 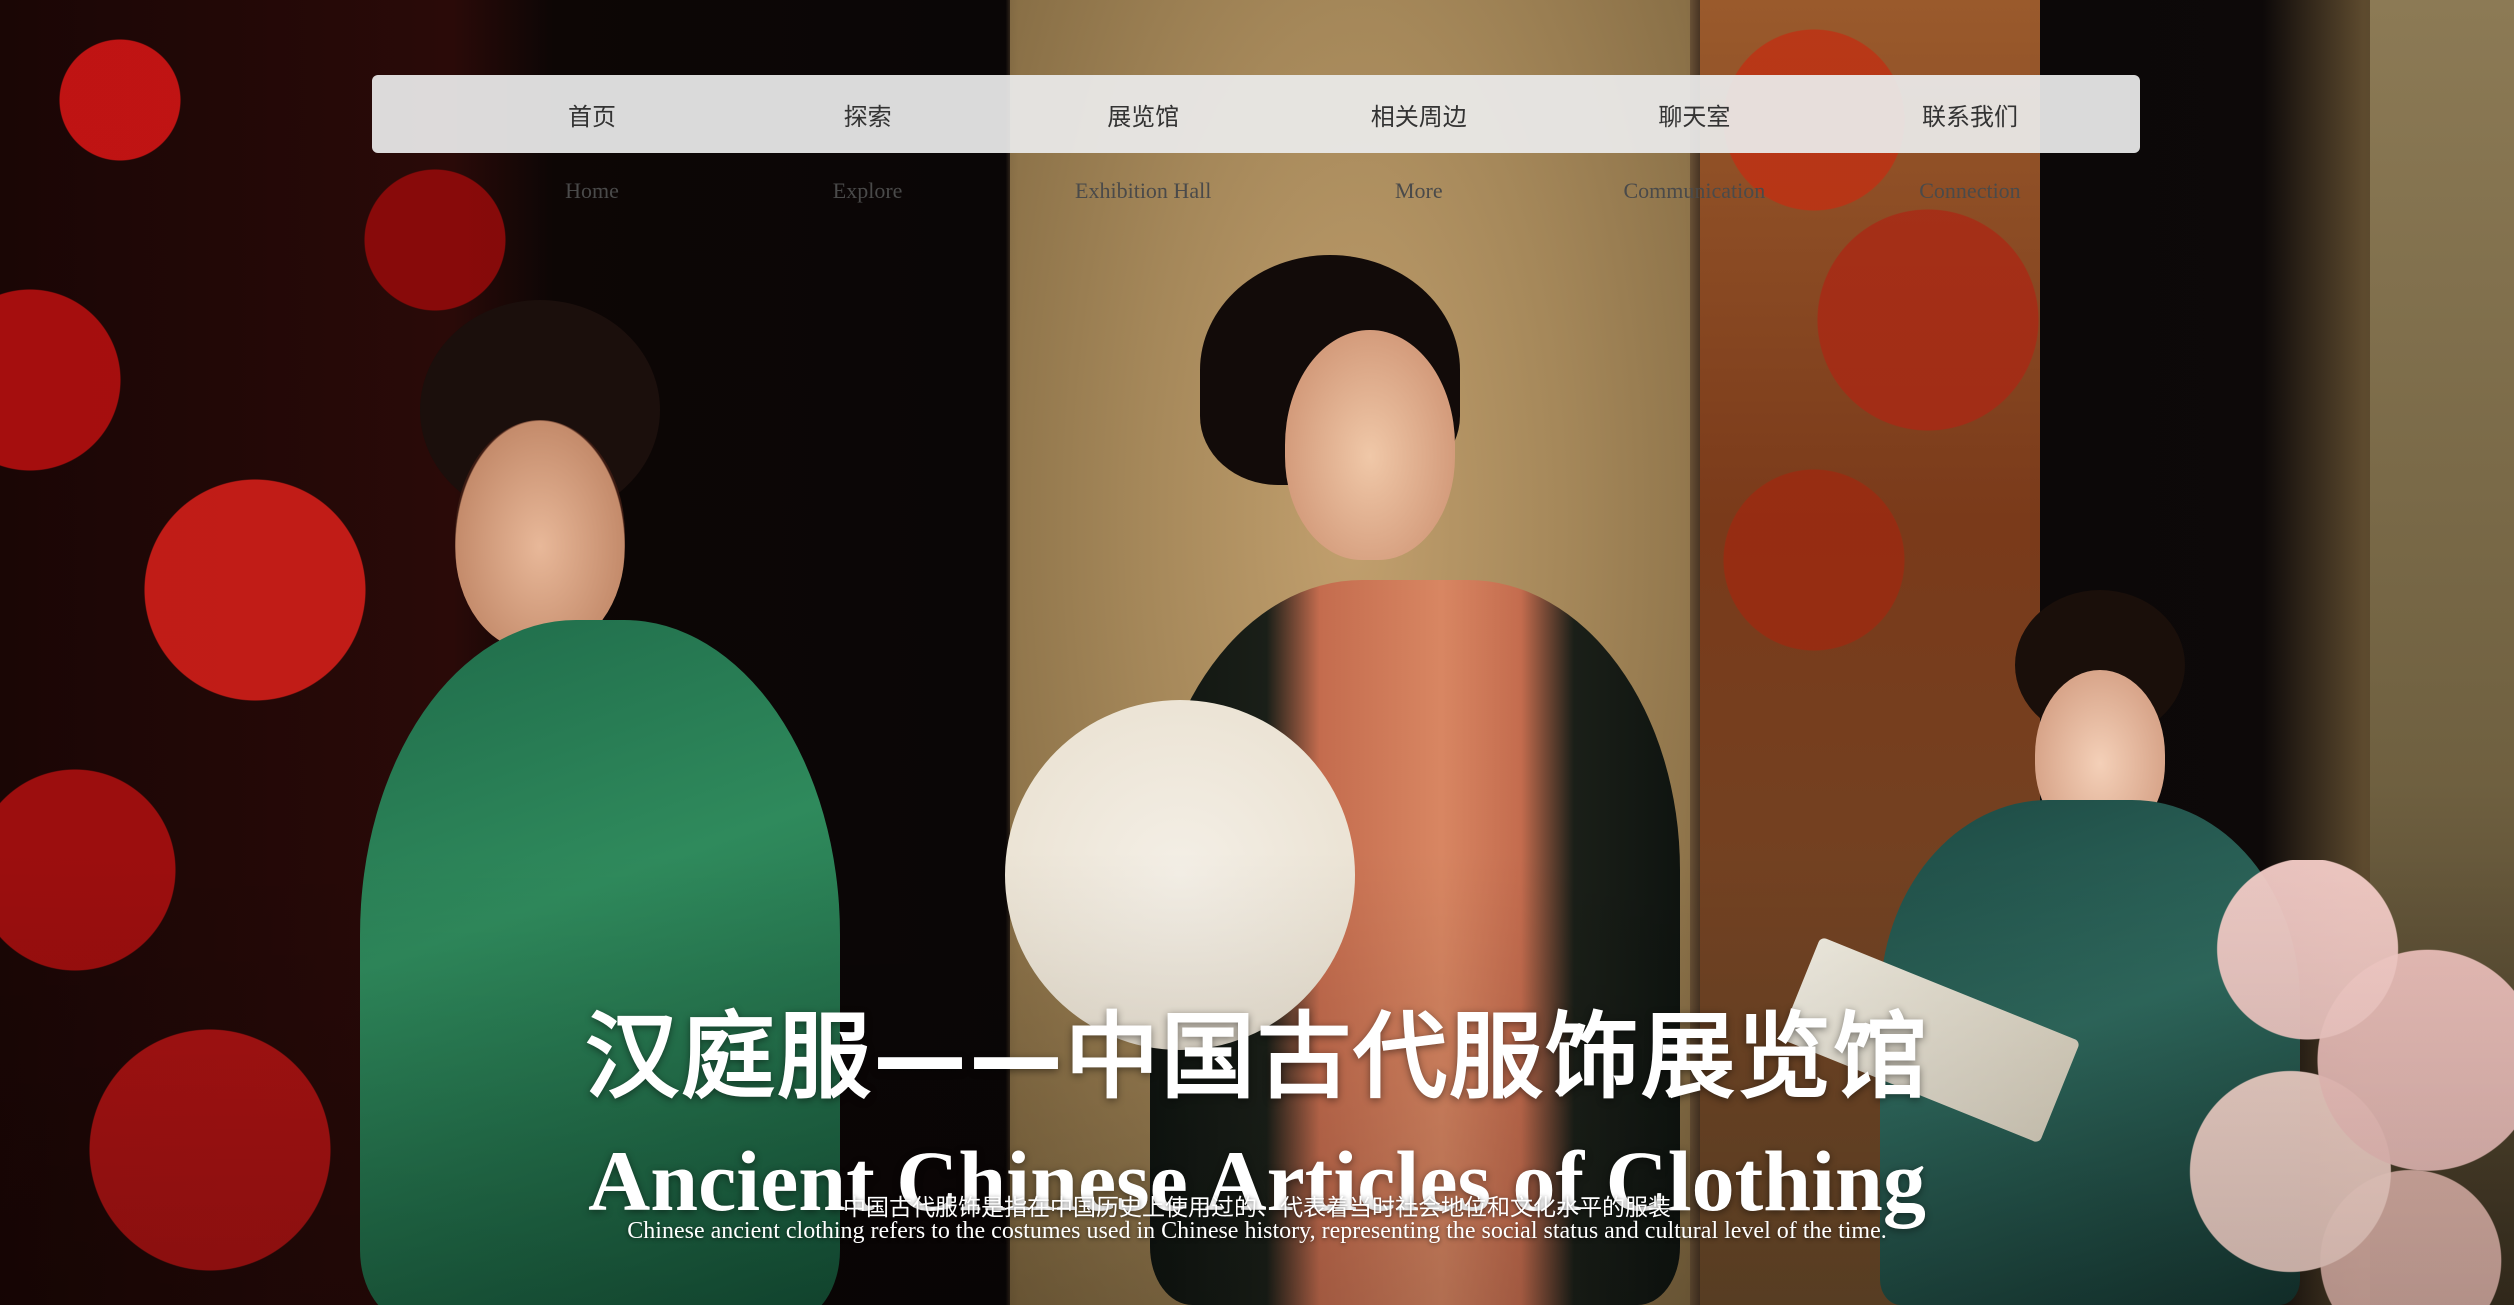 I want to click on figure-right-hair, so click(x=2100, y=665).